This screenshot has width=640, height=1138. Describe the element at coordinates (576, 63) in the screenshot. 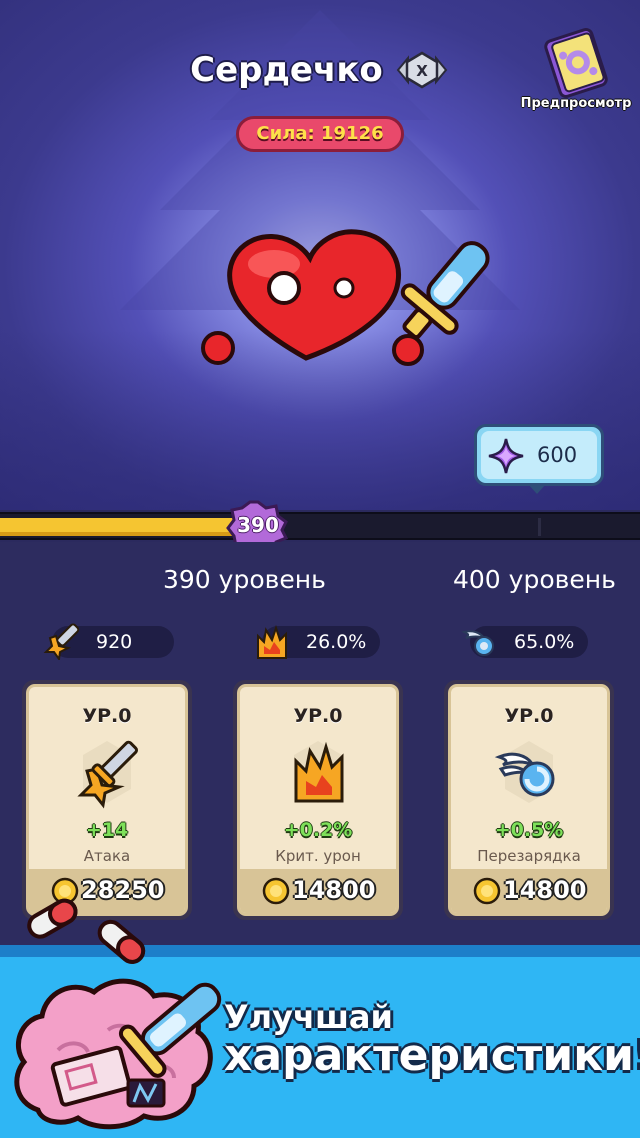

I see `preview-book-icon` at that location.